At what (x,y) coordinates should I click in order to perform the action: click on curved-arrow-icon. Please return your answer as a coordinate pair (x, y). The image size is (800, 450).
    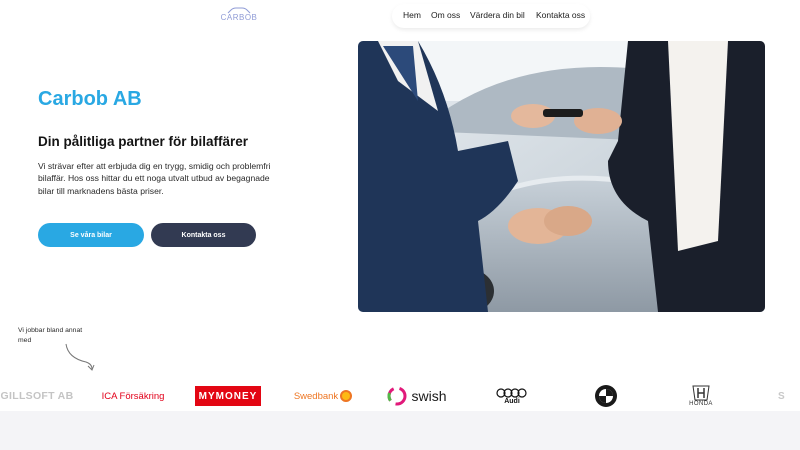
    Looking at the image, I should click on (80, 357).